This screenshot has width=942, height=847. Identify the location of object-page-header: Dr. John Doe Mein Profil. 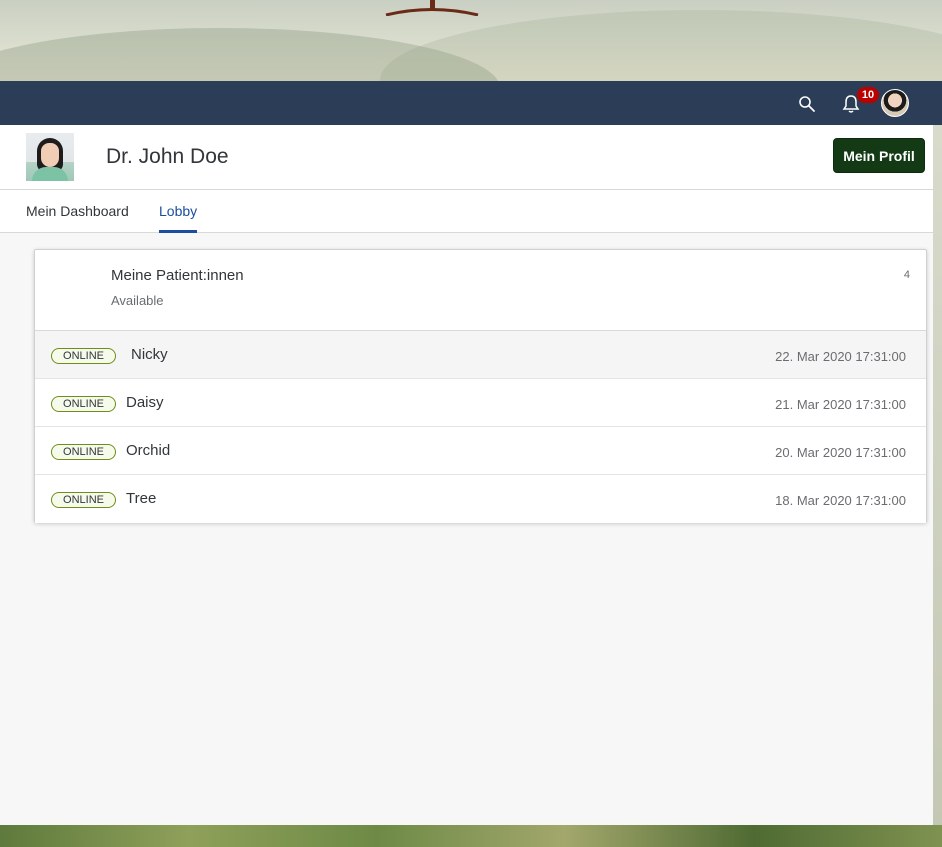
(466, 157).